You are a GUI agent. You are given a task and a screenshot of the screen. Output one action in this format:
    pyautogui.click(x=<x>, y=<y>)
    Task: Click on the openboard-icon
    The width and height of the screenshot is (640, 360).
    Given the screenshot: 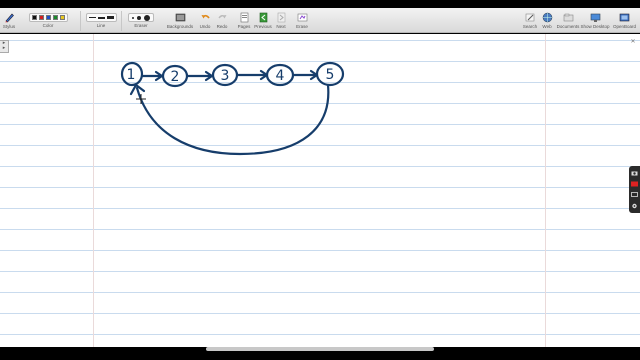 What is the action you would take?
    pyautogui.click(x=624, y=17)
    